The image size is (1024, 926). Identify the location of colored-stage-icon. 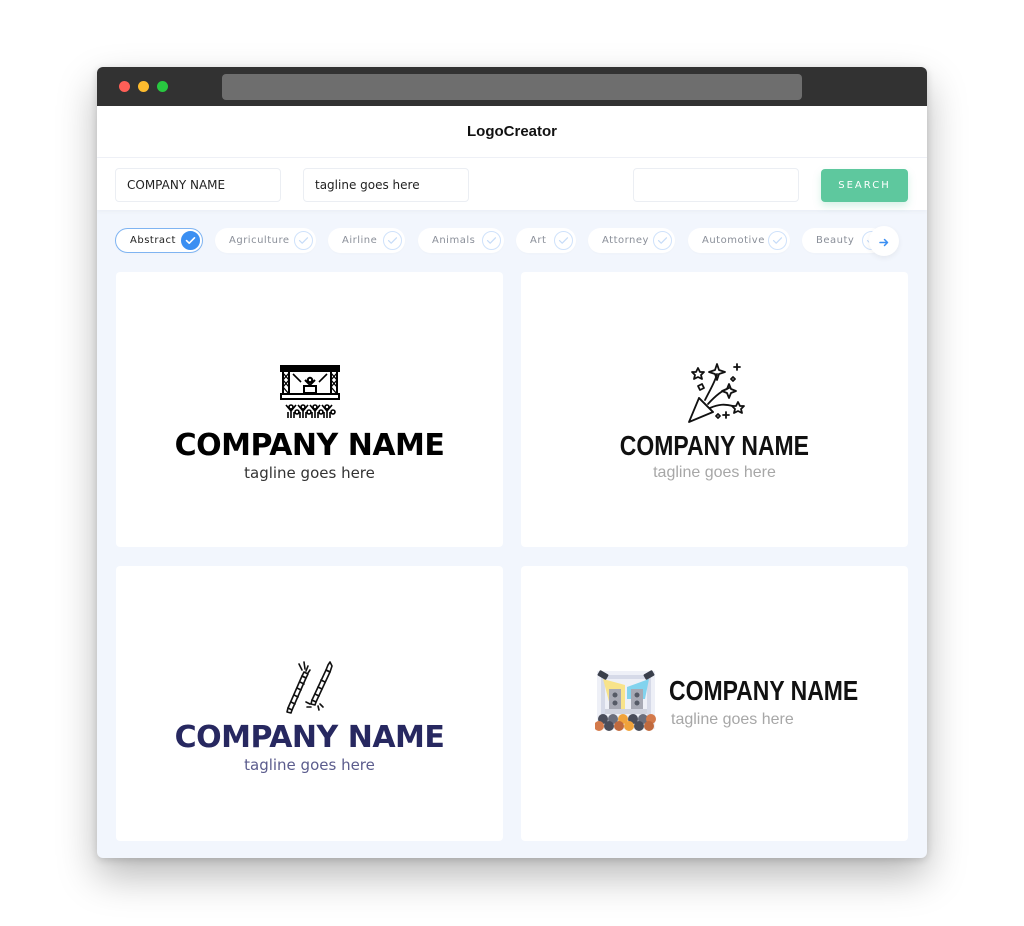
(625, 702).